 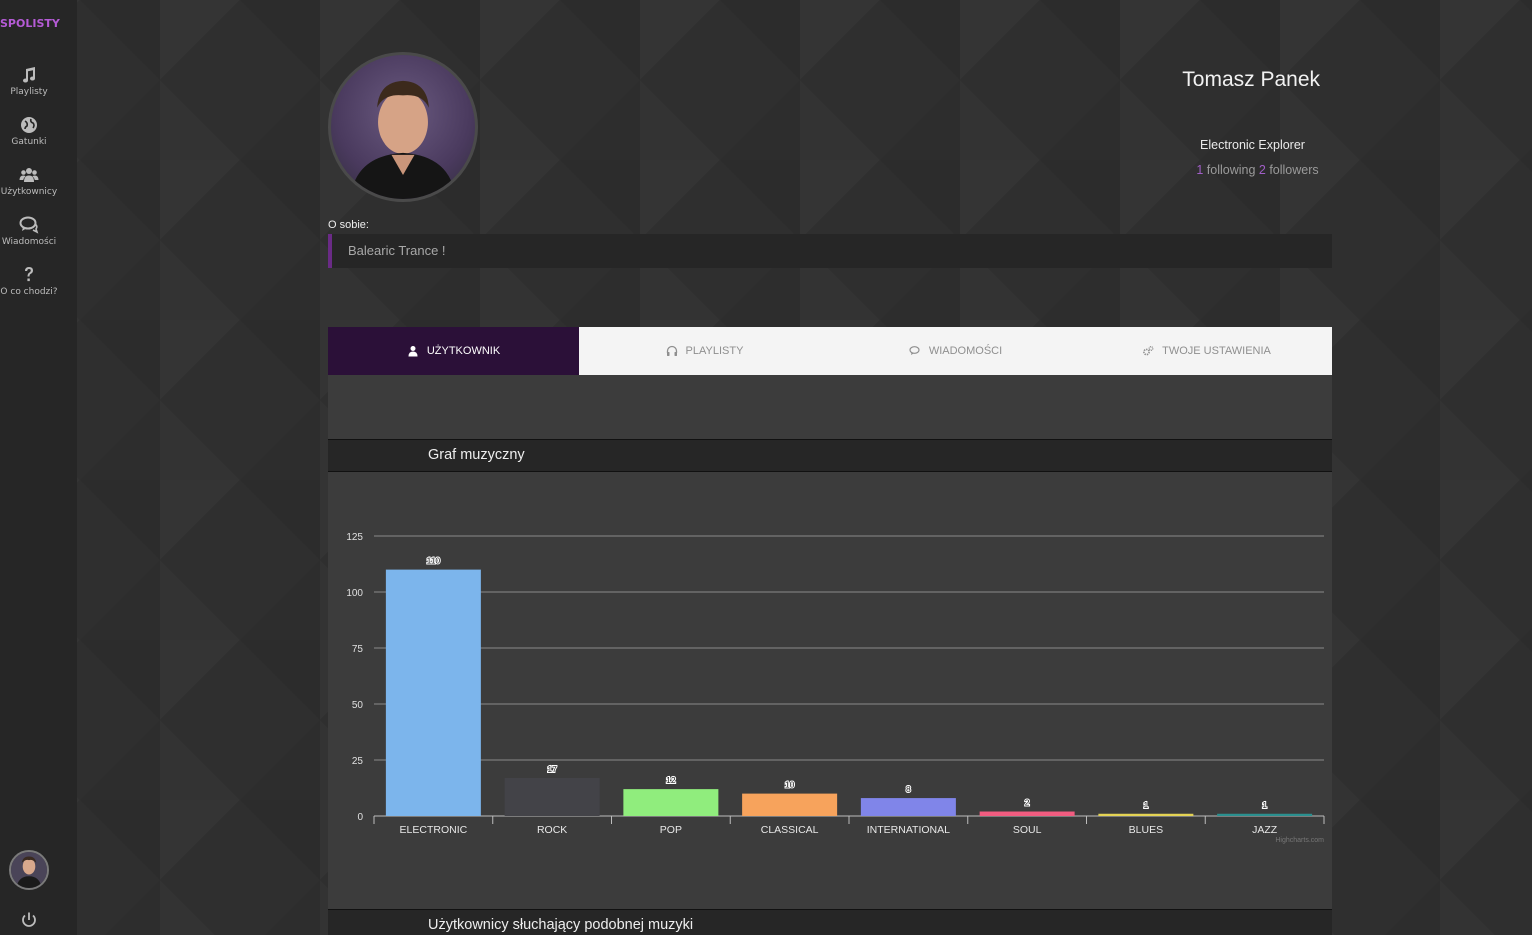 I want to click on y-tick-label: 25, so click(x=358, y=761).